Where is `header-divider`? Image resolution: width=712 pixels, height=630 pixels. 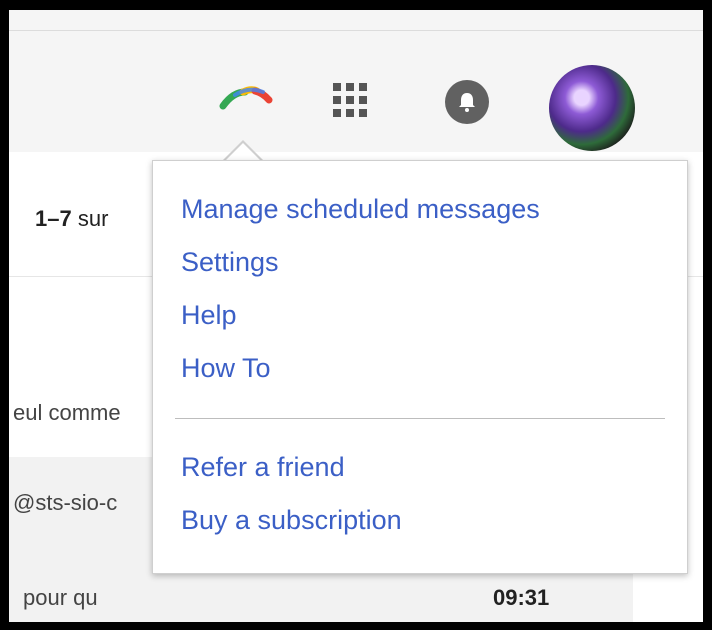
header-divider is located at coordinates (356, 30).